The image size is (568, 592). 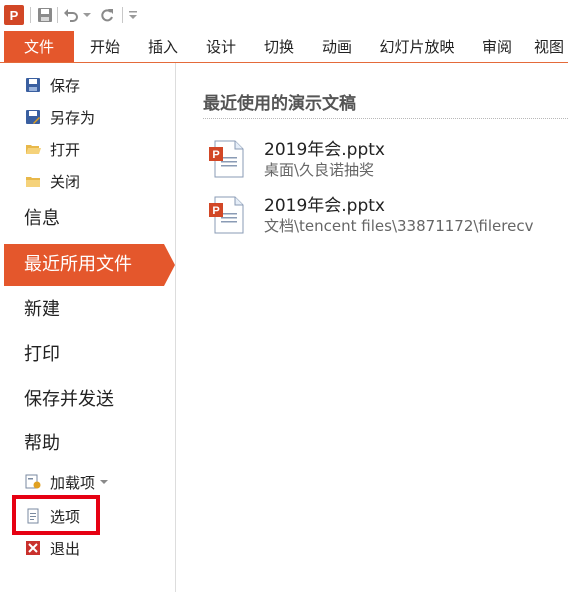 I want to click on nav-recent-selected-arrow, so click(x=169, y=265).